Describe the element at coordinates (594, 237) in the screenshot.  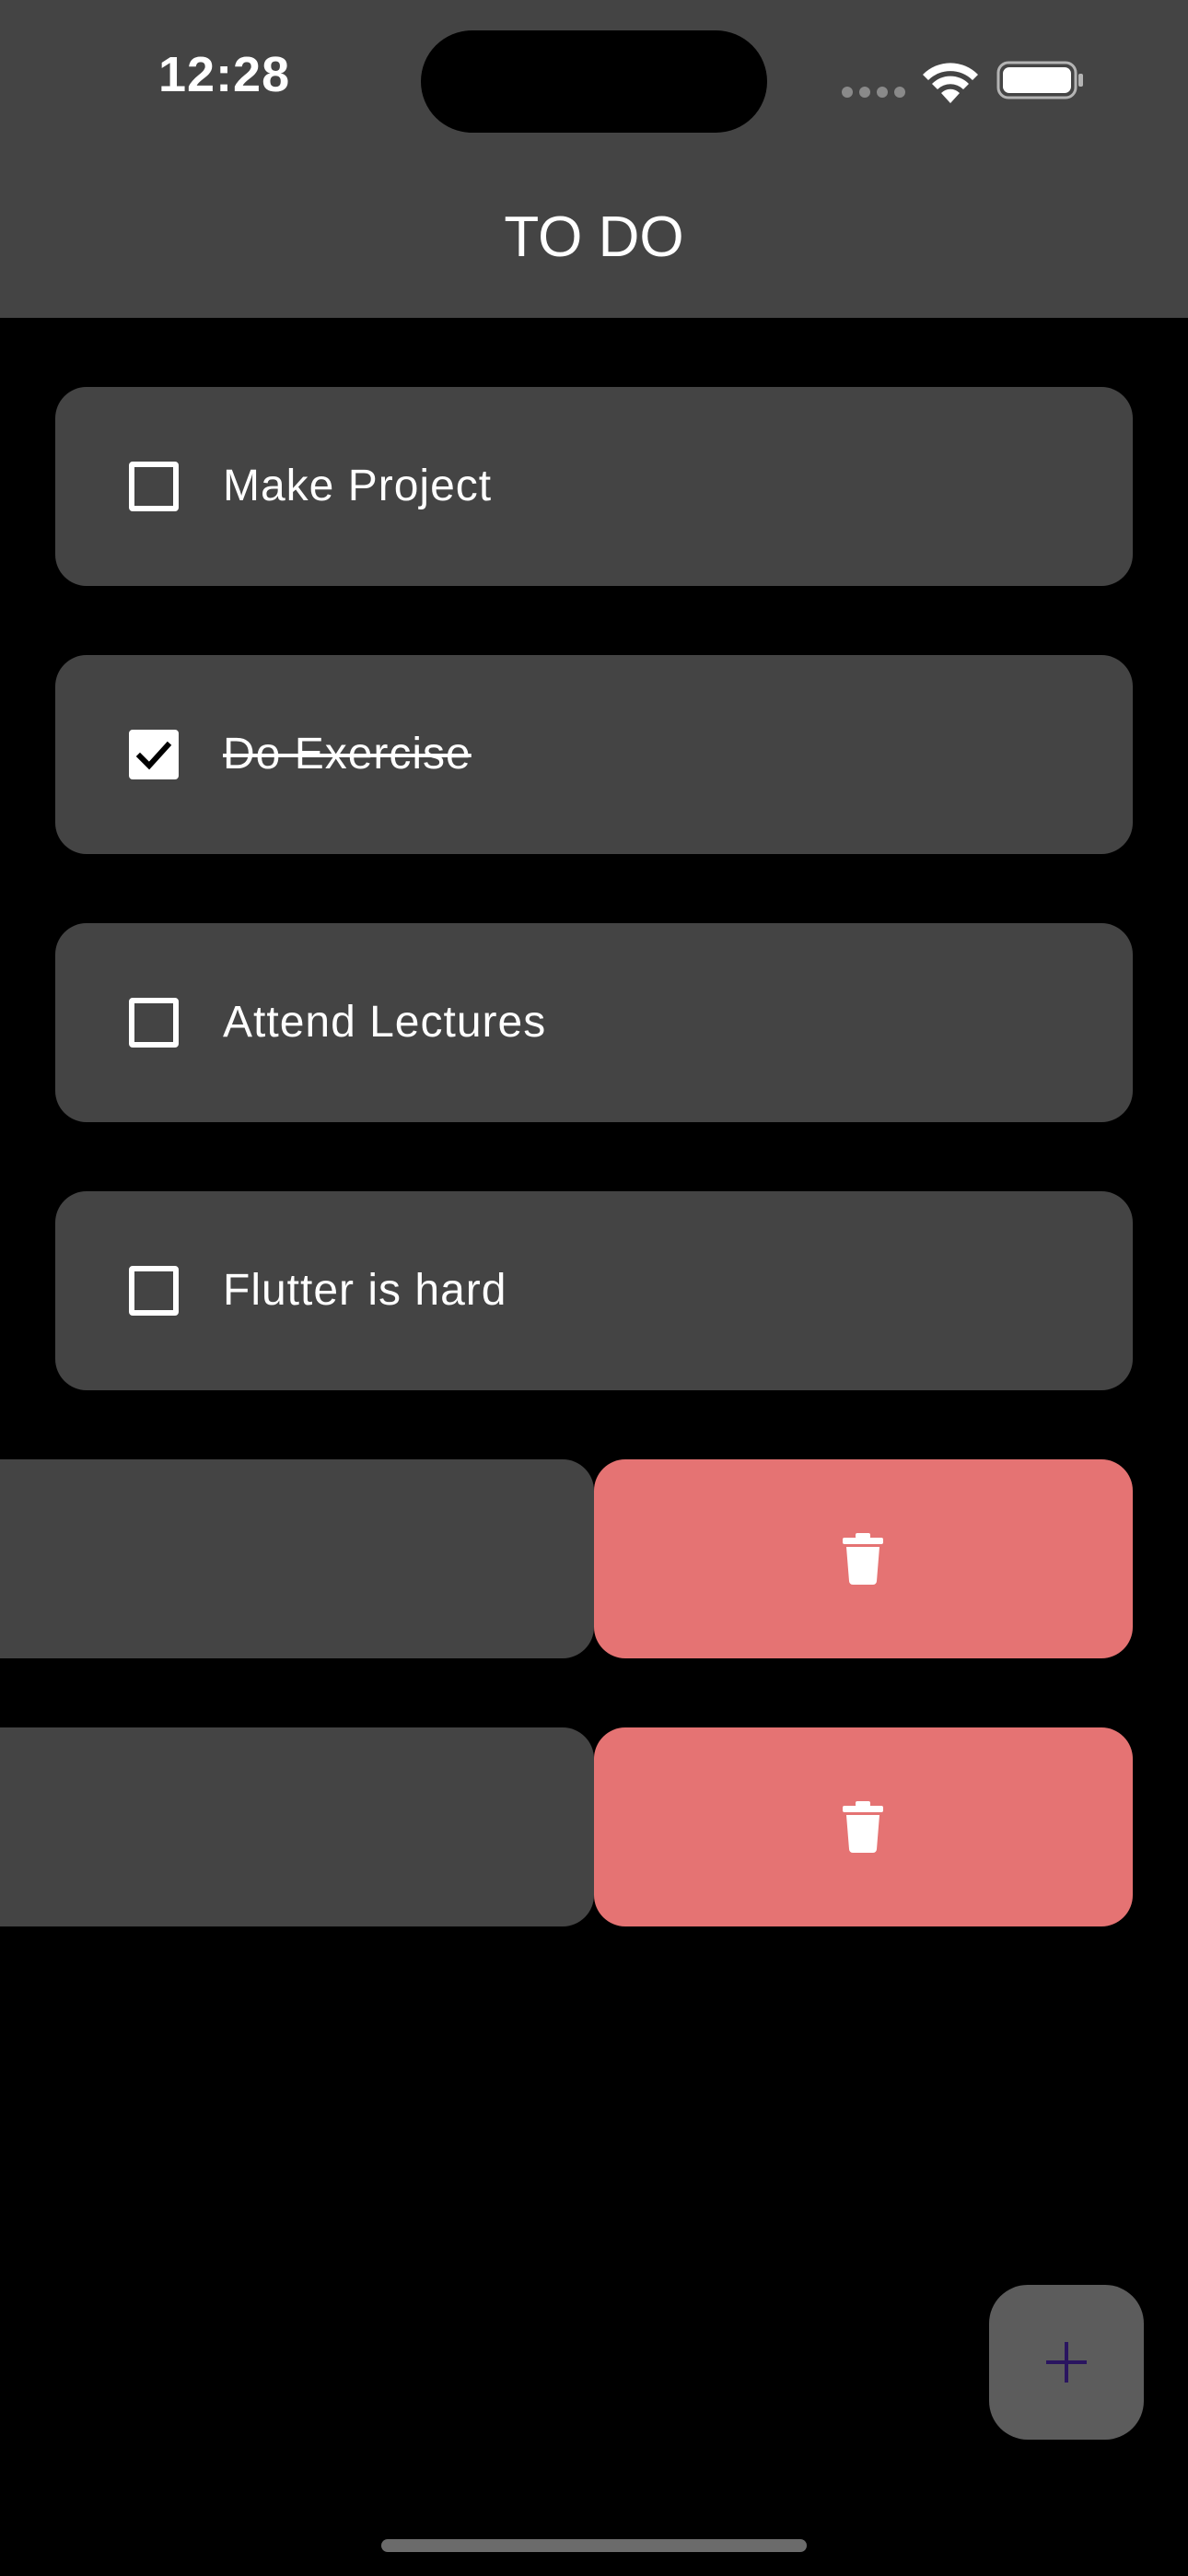
I see `page-title: TO DO` at that location.